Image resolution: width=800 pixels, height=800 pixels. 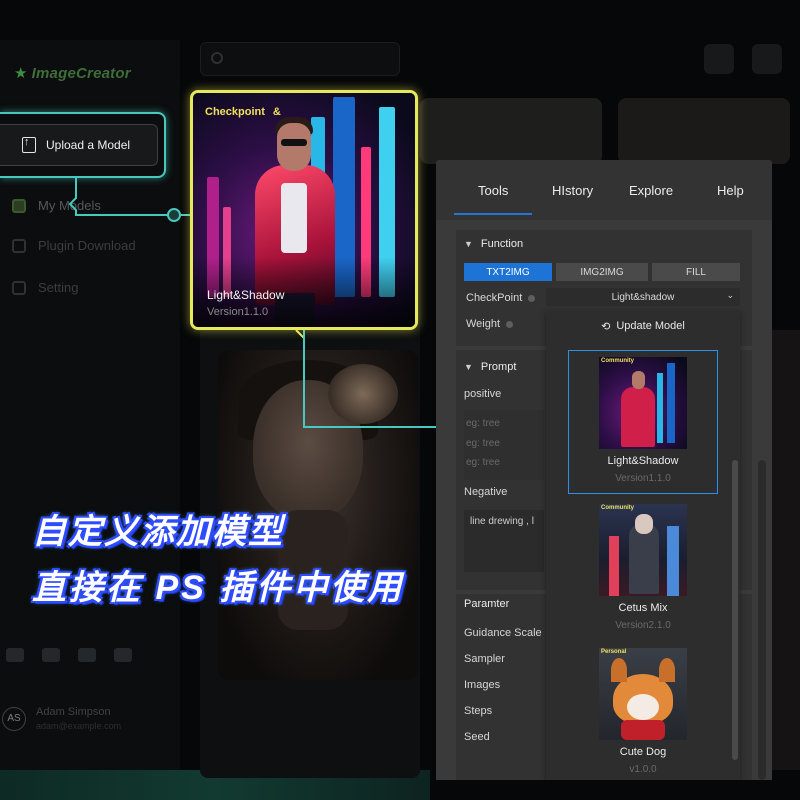 What do you see at coordinates (502, 244) in the screenshot?
I see `function-header-label: Function` at bounding box center [502, 244].